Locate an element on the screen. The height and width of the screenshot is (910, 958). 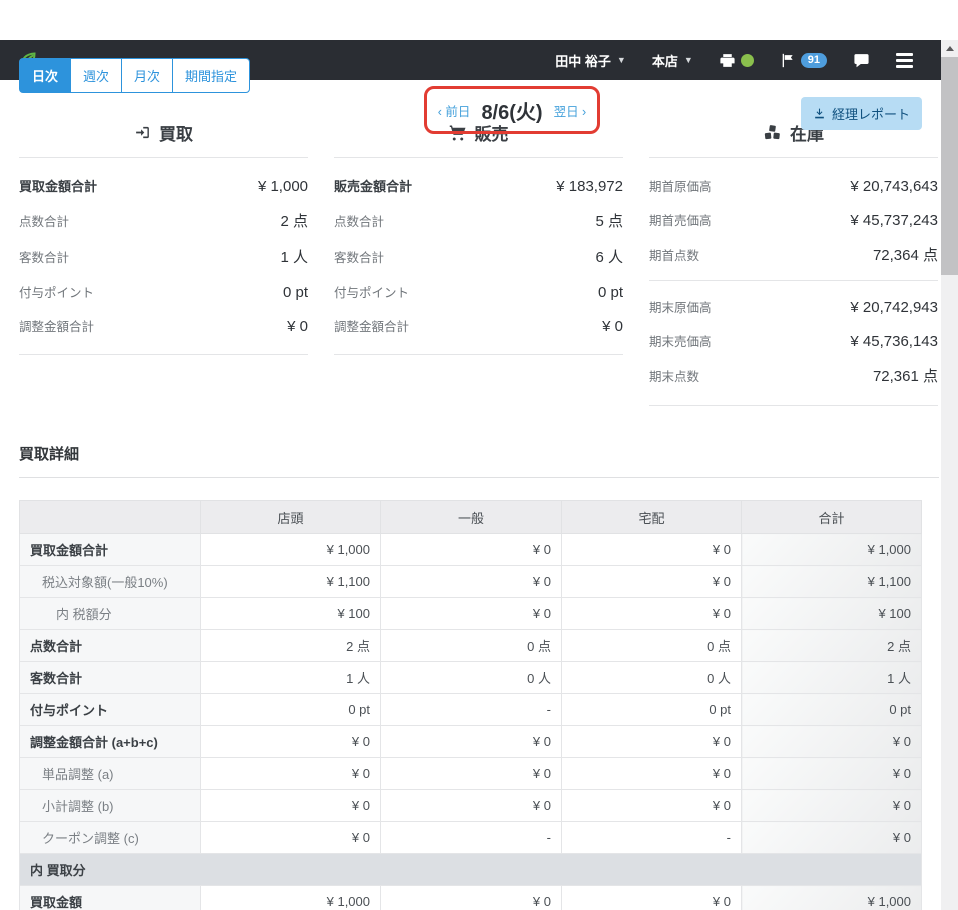
section-row-label: 内 買取分 is located at coordinates (470, 869).